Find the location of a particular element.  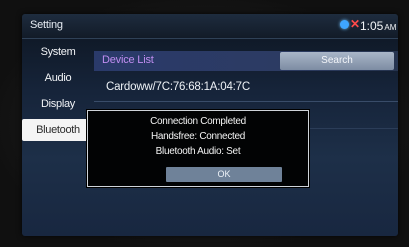

device-list-title: Device List is located at coordinates (128, 60).